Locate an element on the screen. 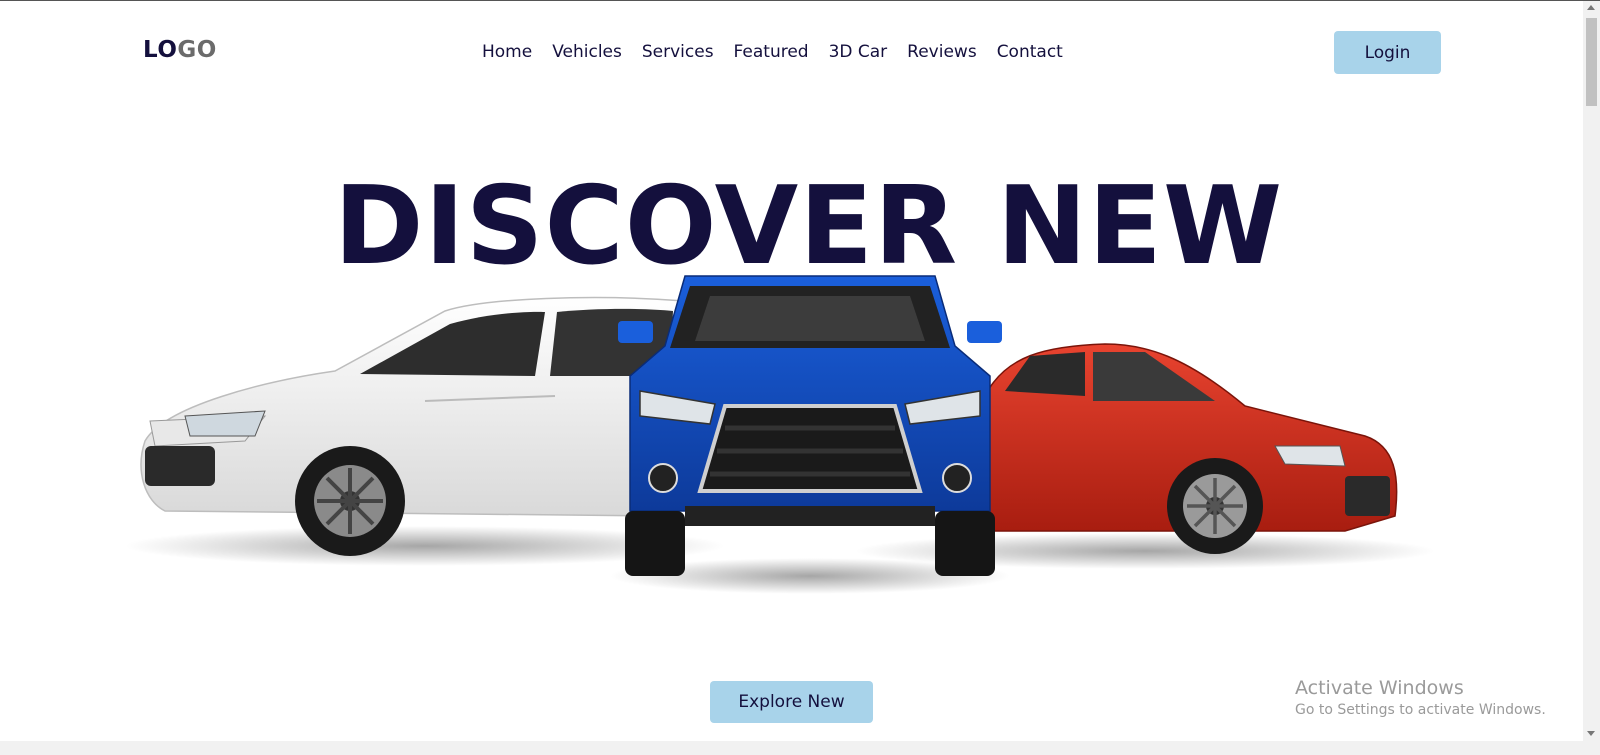 Image resolution: width=1600 pixels, height=755 pixels. nav-featured: Featured is located at coordinates (771, 52).